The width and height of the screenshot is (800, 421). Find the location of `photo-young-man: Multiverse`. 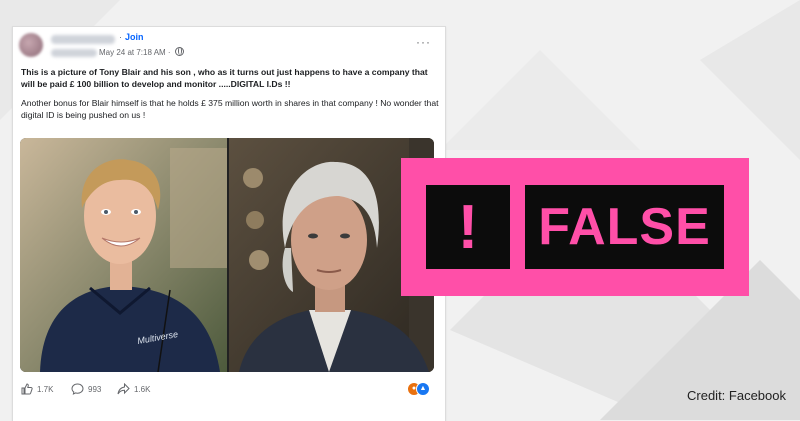

photo-young-man: Multiverse is located at coordinates (123, 255).